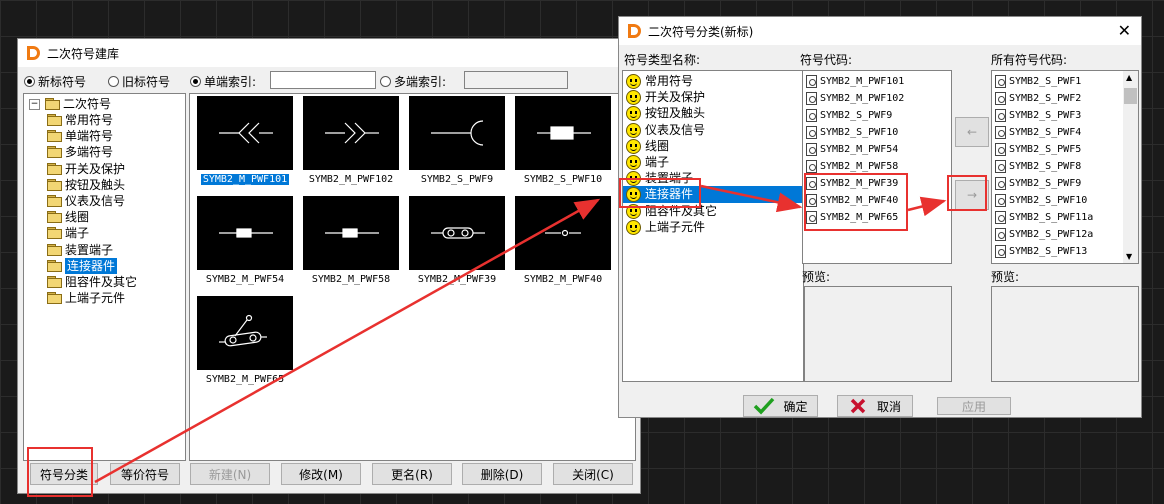 Image resolution: width=1164 pixels, height=504 pixels. I want to click on symbol-type-item: 端子, so click(647, 162).